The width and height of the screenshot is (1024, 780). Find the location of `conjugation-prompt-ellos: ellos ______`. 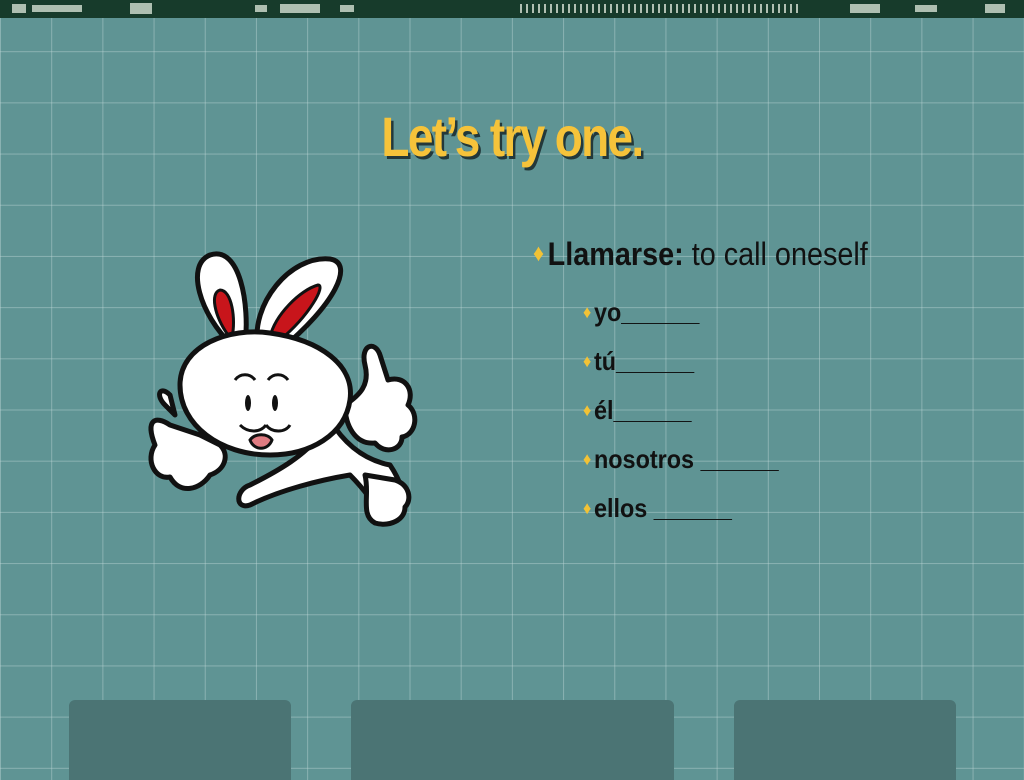

conjugation-prompt-ellos: ellos ______ is located at coordinates (662, 508).